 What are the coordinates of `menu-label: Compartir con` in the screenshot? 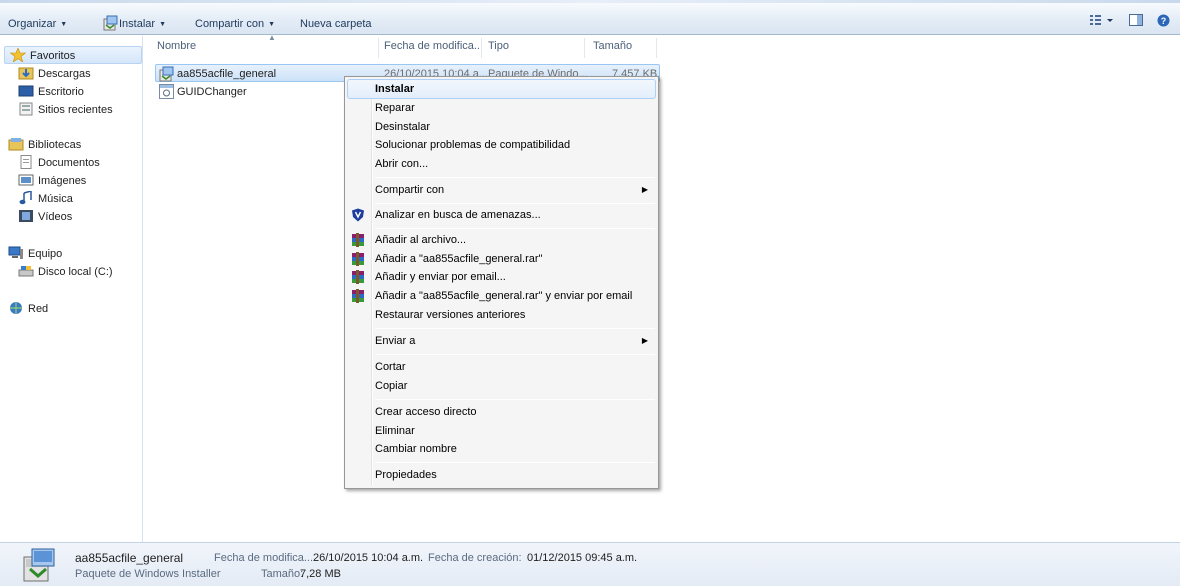 It's located at (410, 190).